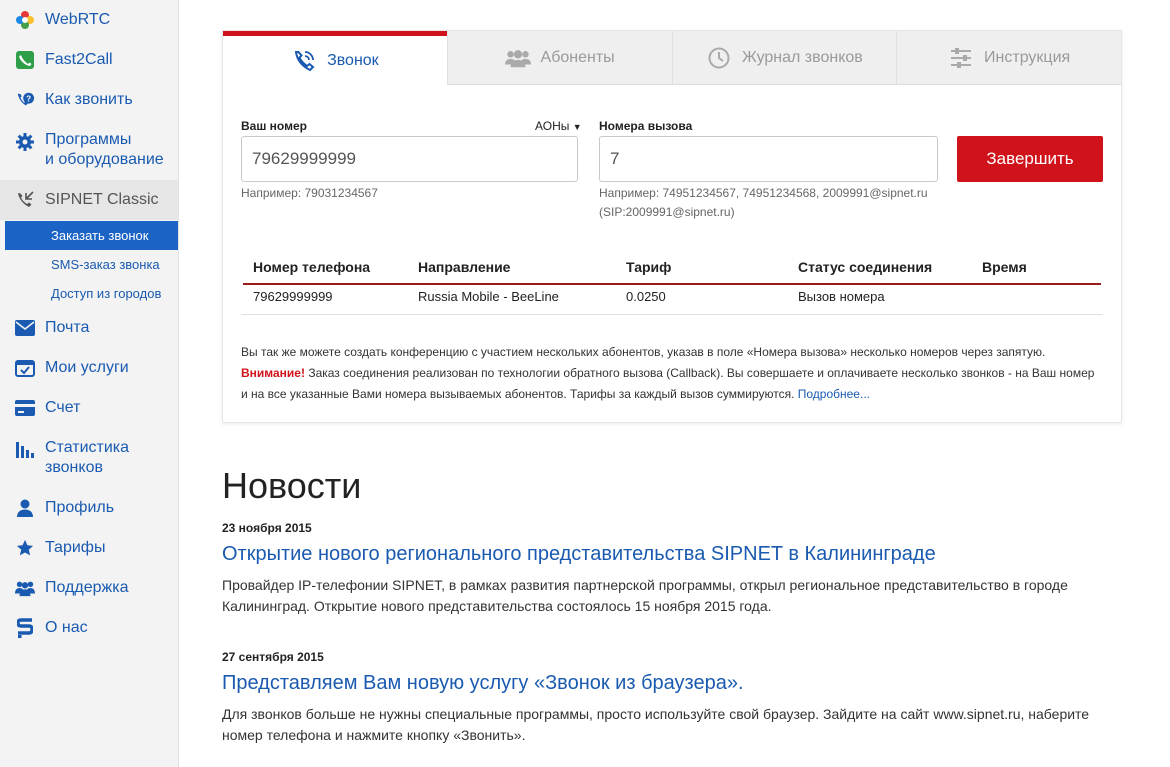 The width and height of the screenshot is (1170, 767). Describe the element at coordinates (89, 99) in the screenshot. I see `sidebar-item-label: Как звонить` at that location.